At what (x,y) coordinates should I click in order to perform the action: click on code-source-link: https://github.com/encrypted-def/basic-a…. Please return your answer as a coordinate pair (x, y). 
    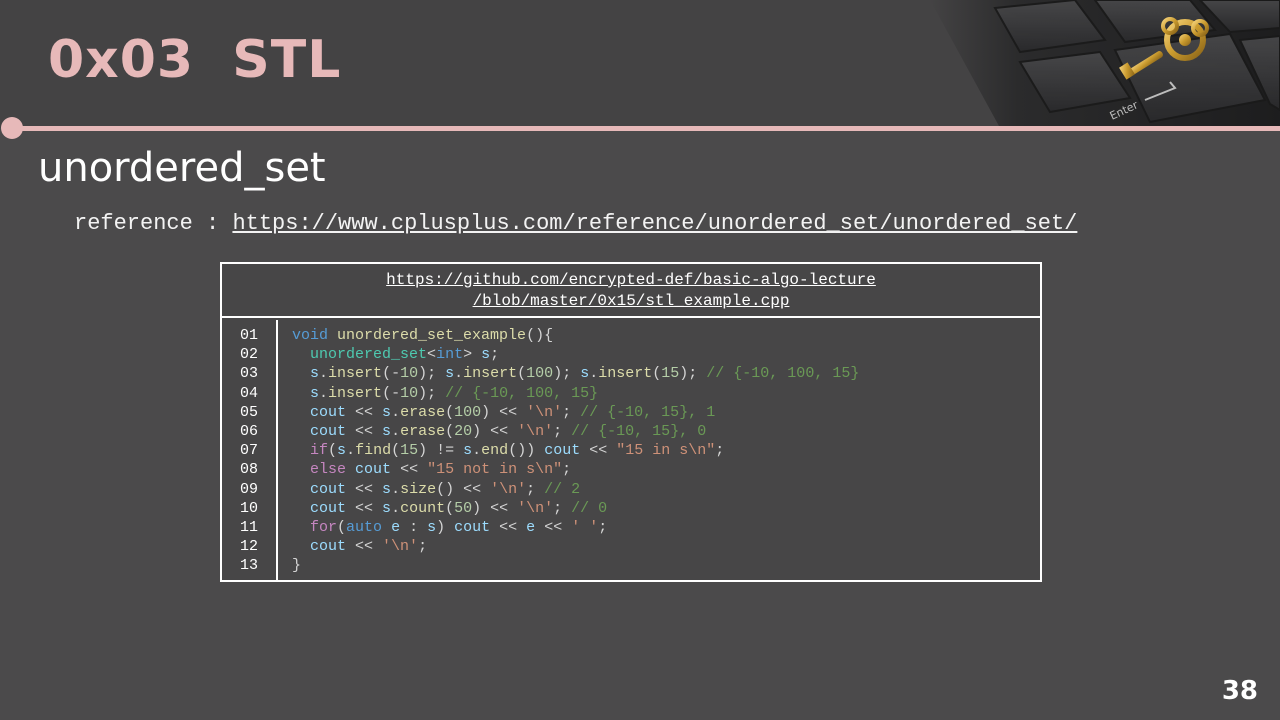
    Looking at the image, I should click on (631, 291).